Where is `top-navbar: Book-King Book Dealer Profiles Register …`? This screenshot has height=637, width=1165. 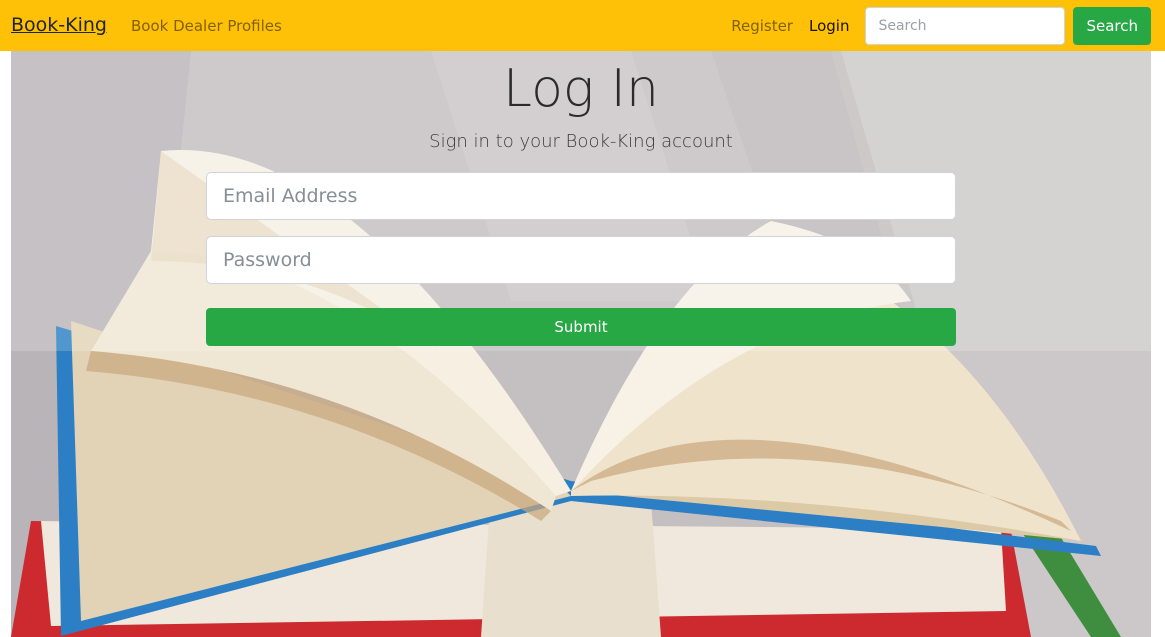
top-navbar: Book-King Book Dealer Profiles Register … is located at coordinates (582, 25).